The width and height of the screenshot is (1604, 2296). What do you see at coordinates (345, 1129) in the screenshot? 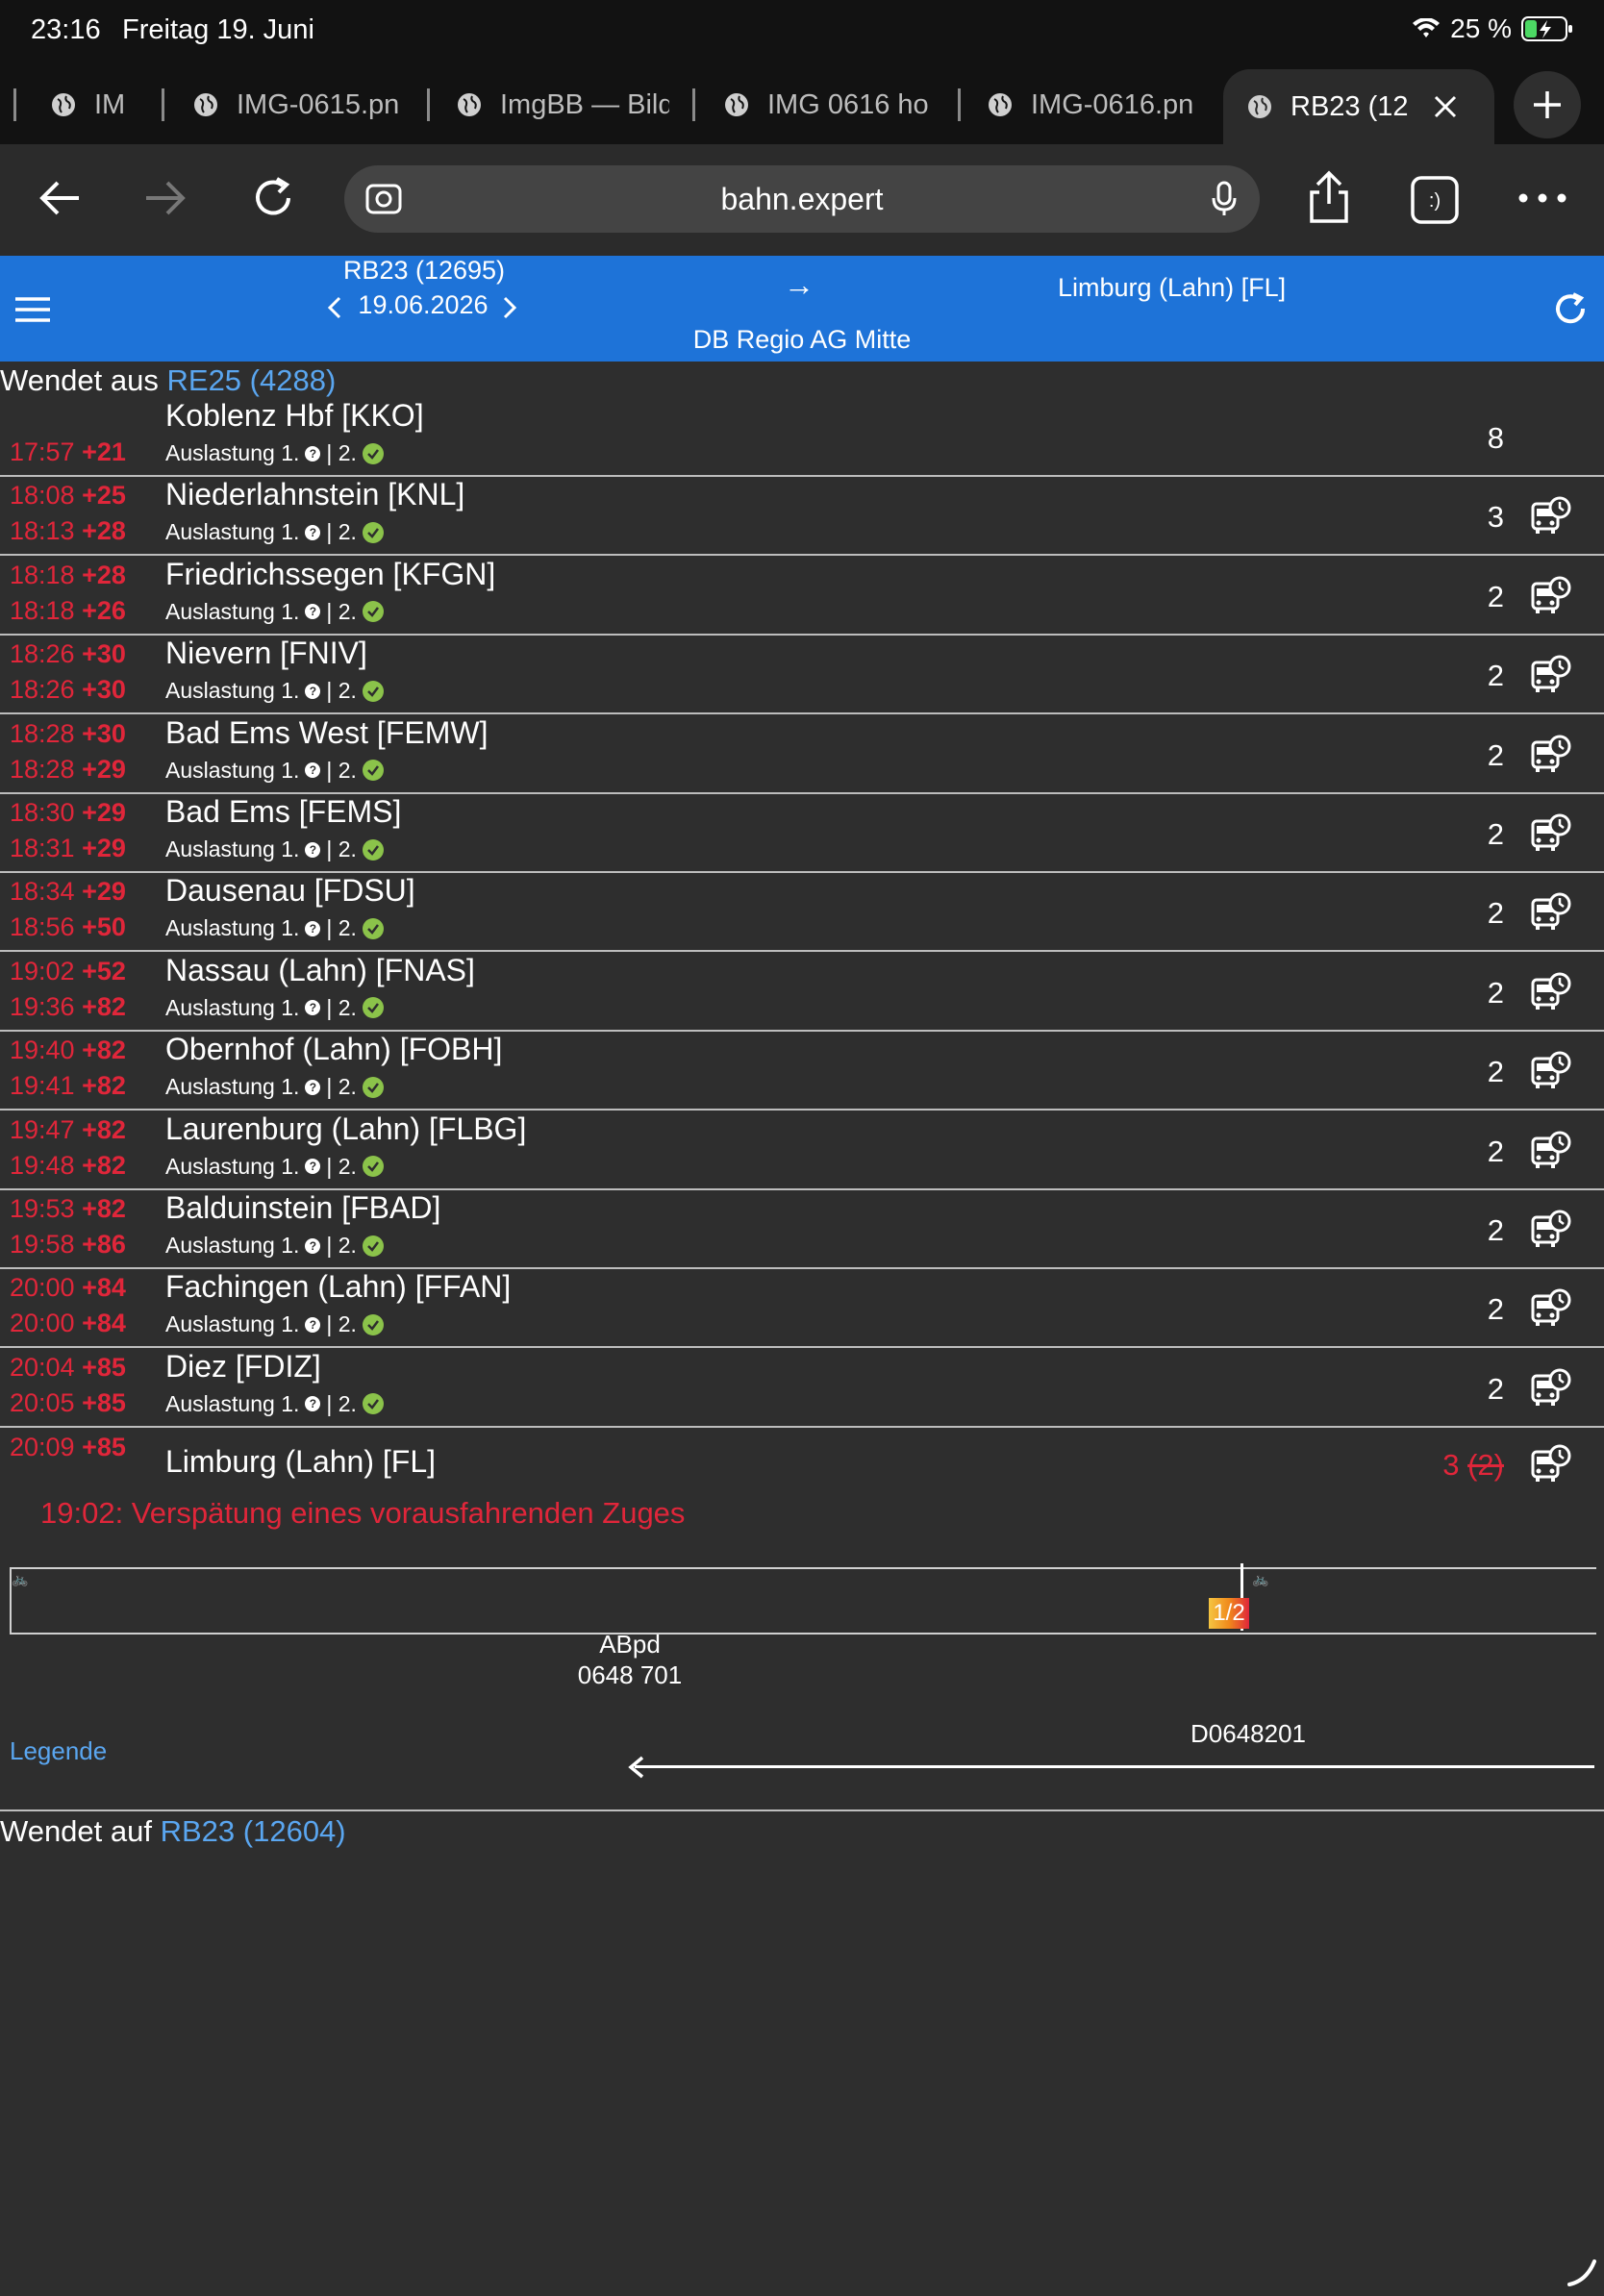
I see `stop-name: Laurenburg (Lahn) [FLBG]` at bounding box center [345, 1129].